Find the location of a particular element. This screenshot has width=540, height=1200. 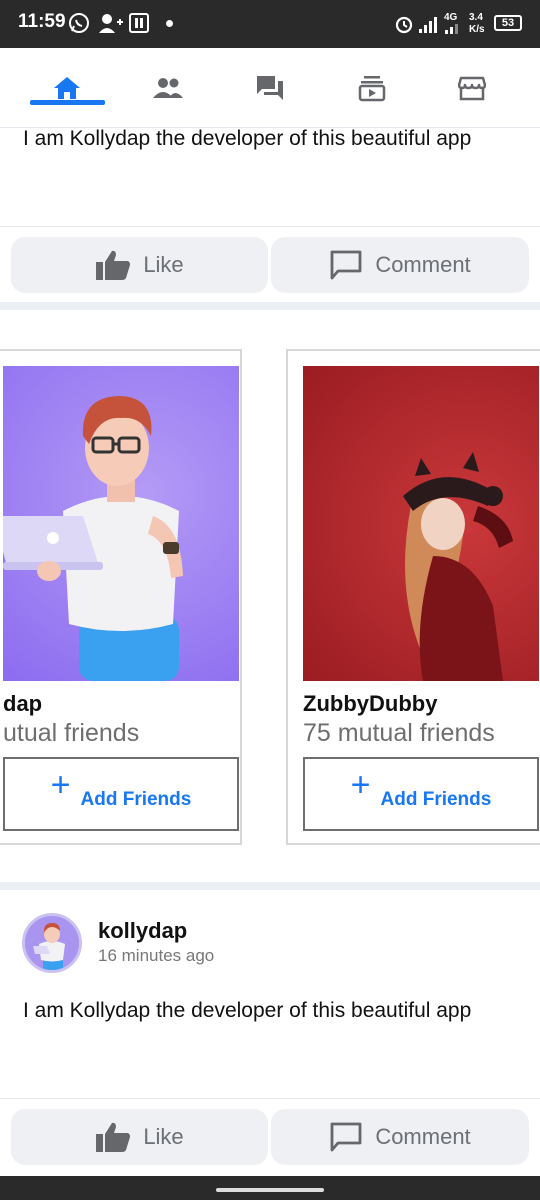

friend-name: ZubbyDubby is located at coordinates (370, 704).